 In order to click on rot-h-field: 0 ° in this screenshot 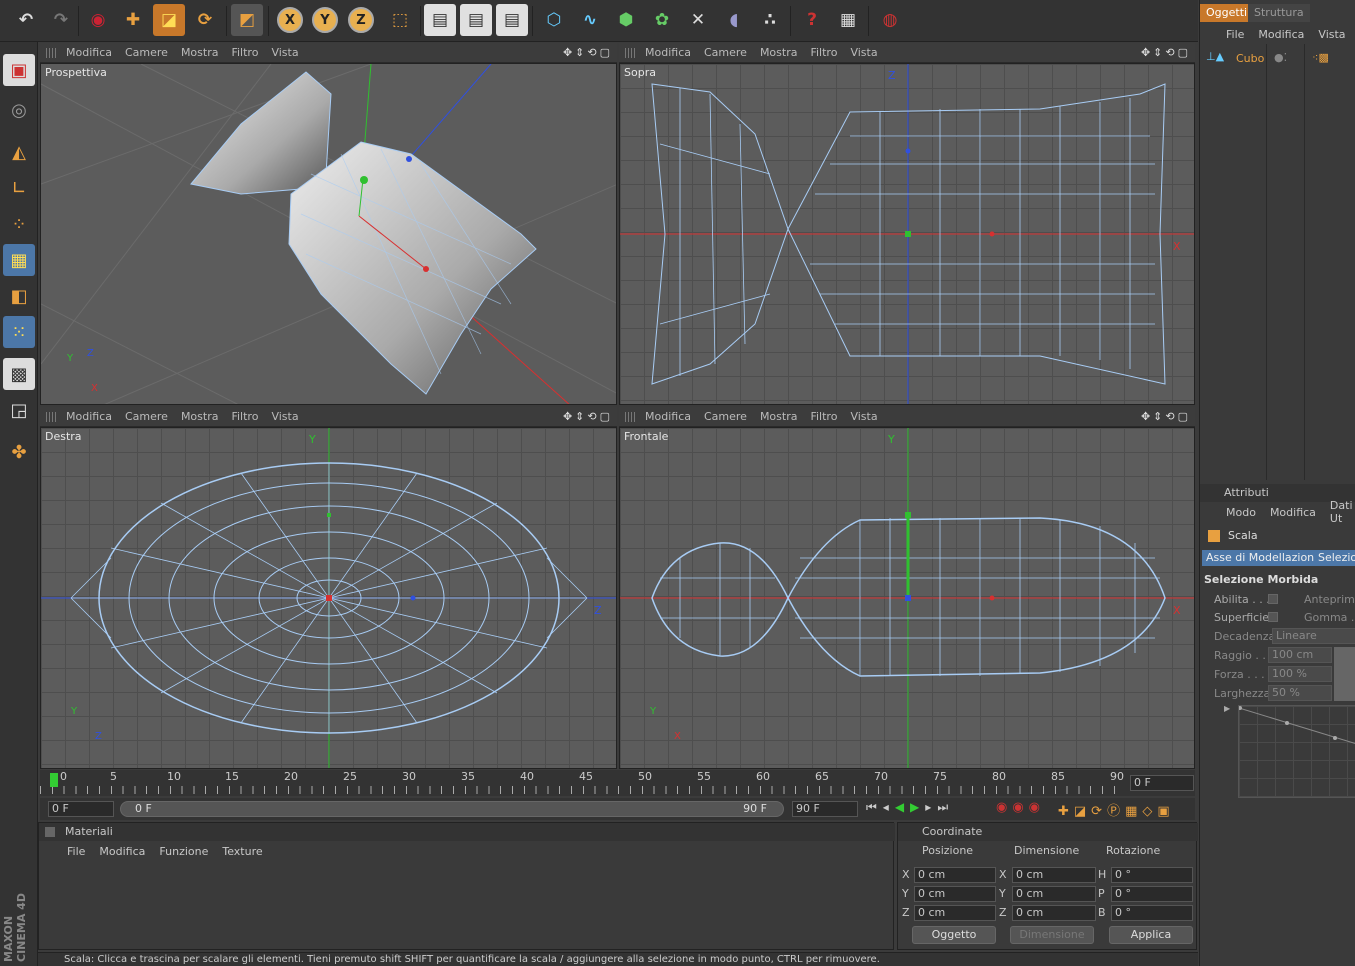, I will do `click(1152, 875)`.